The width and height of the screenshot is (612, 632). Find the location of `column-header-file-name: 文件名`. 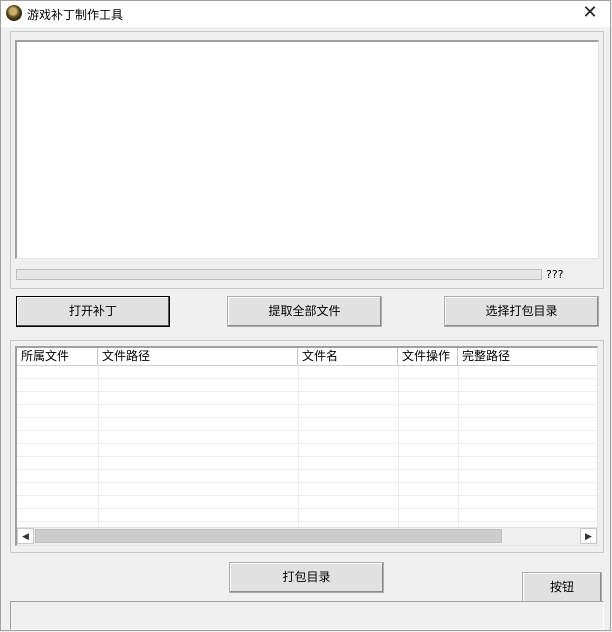

column-header-file-name: 文件名 is located at coordinates (348, 356).